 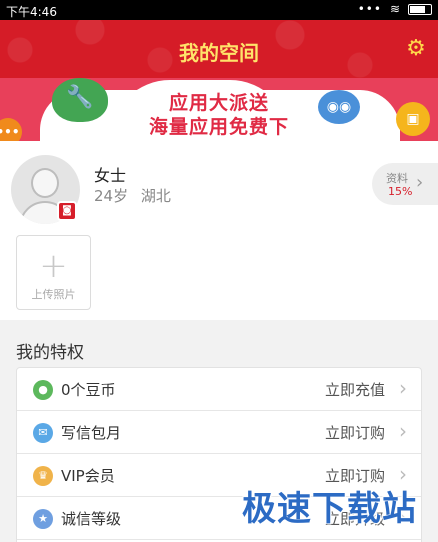 I want to click on upload-photo-button: + 上传照片, so click(x=53, y=272).